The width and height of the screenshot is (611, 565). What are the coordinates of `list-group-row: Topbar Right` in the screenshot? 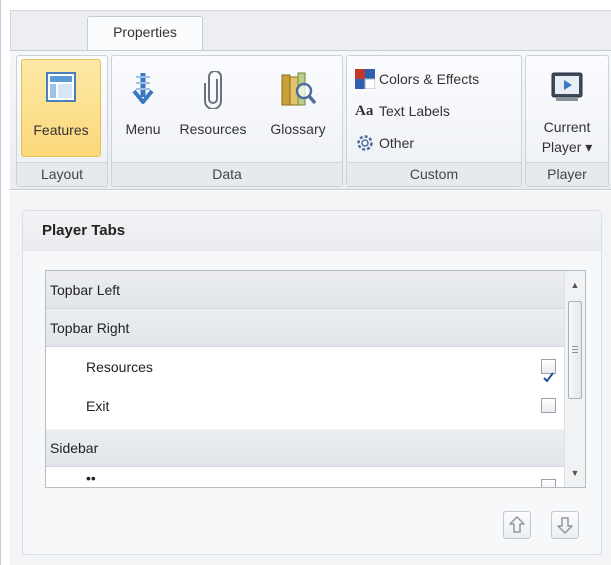 It's located at (305, 328).